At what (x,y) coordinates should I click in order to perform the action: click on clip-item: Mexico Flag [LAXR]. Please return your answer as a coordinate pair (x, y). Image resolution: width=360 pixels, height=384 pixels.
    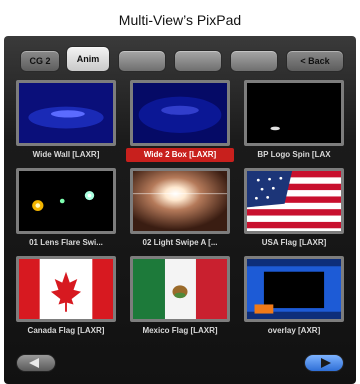
    Looking at the image, I should click on (180, 298).